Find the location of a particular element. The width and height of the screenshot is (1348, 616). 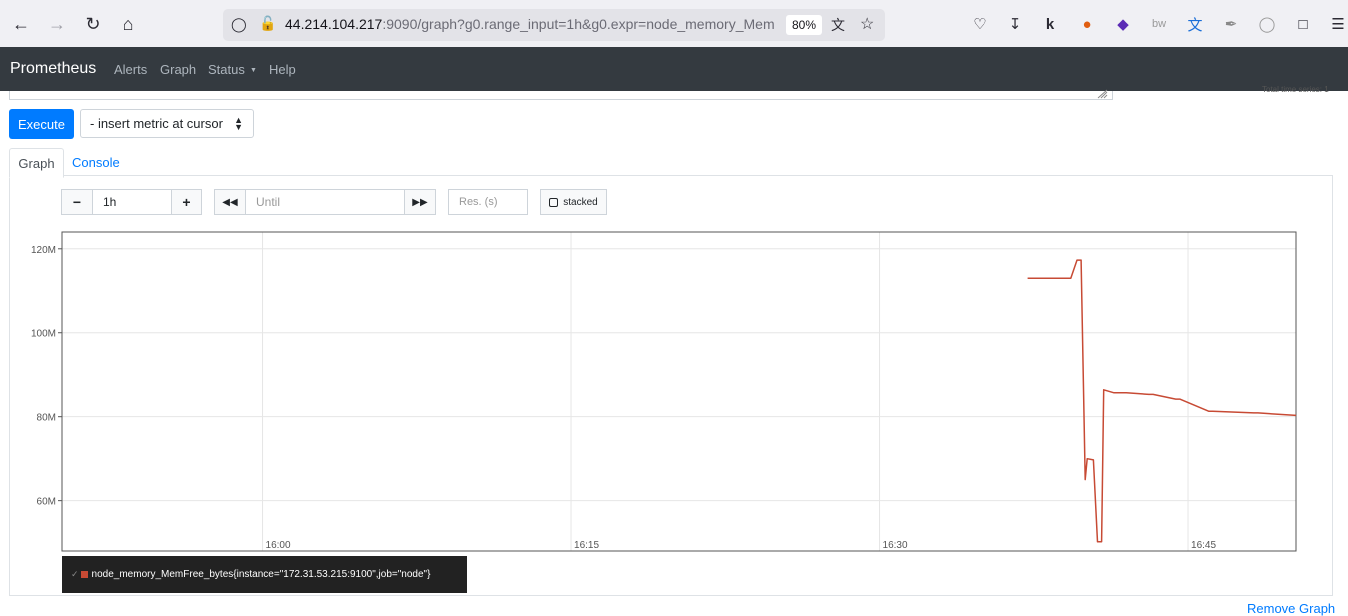

y-tick-label: 120M is located at coordinates (43, 250).